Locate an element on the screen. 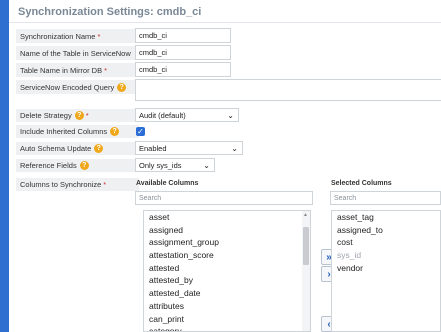  list-item: attested_by is located at coordinates (227, 280).